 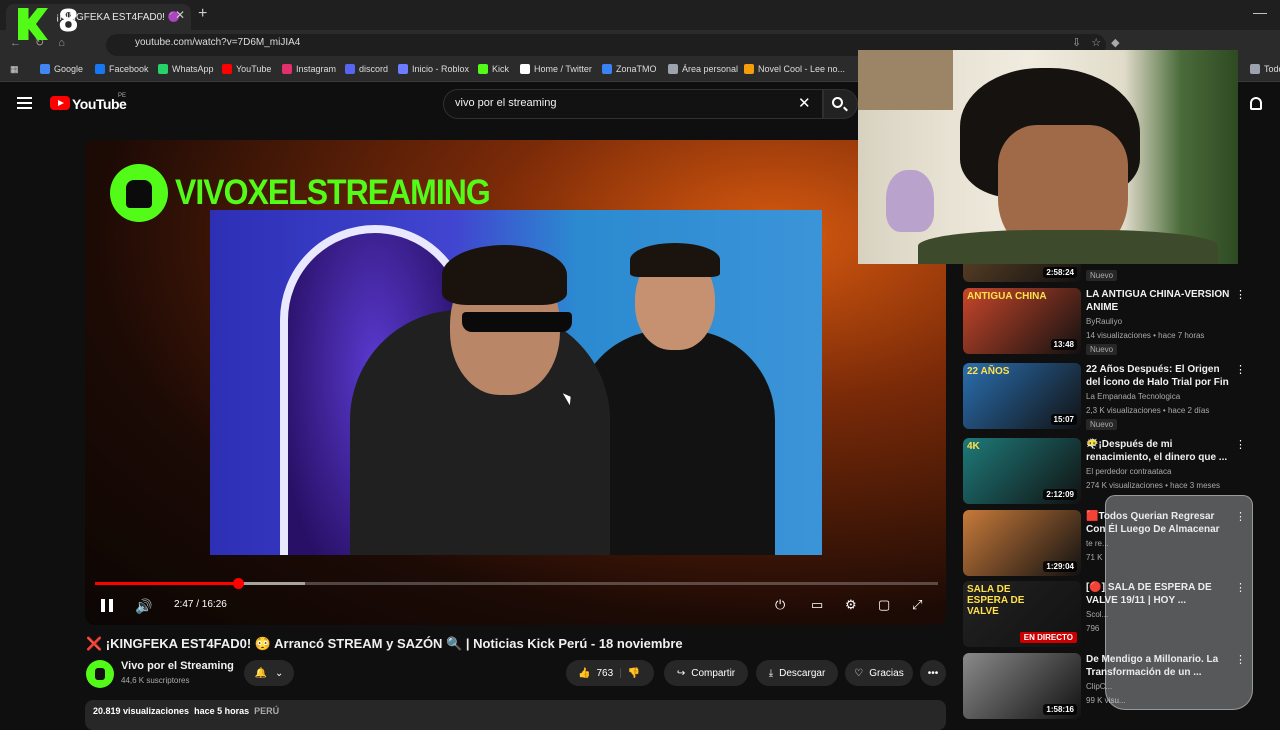 I want to click on bookmark-whatsapp: WhatsApp, so click(x=186, y=69).